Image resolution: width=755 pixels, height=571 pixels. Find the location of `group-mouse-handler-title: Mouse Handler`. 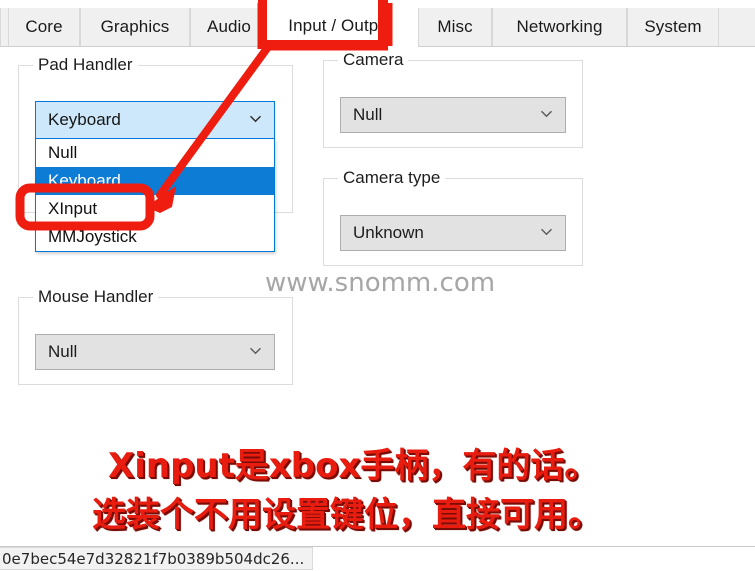

group-mouse-handler-title: Mouse Handler is located at coordinates (96, 297).